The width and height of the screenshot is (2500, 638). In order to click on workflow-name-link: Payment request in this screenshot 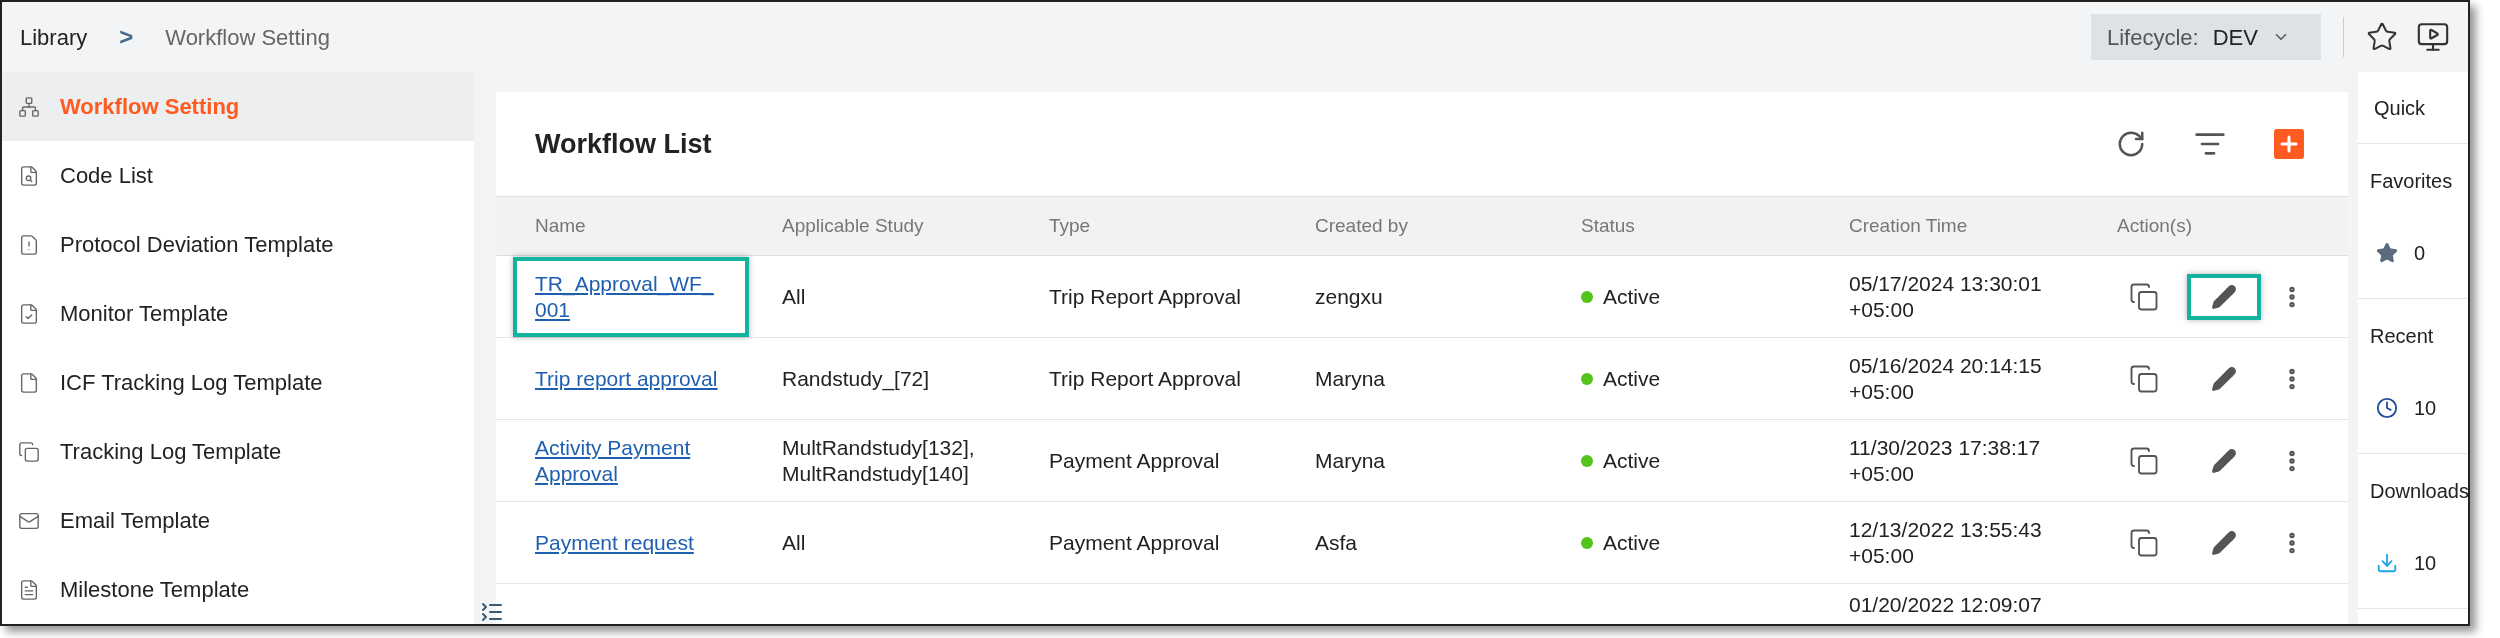, I will do `click(630, 542)`.